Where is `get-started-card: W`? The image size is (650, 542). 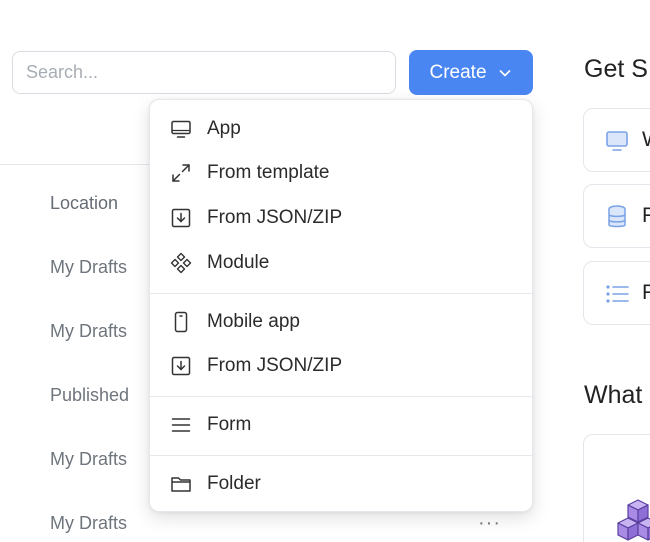 get-started-card: W is located at coordinates (616, 140).